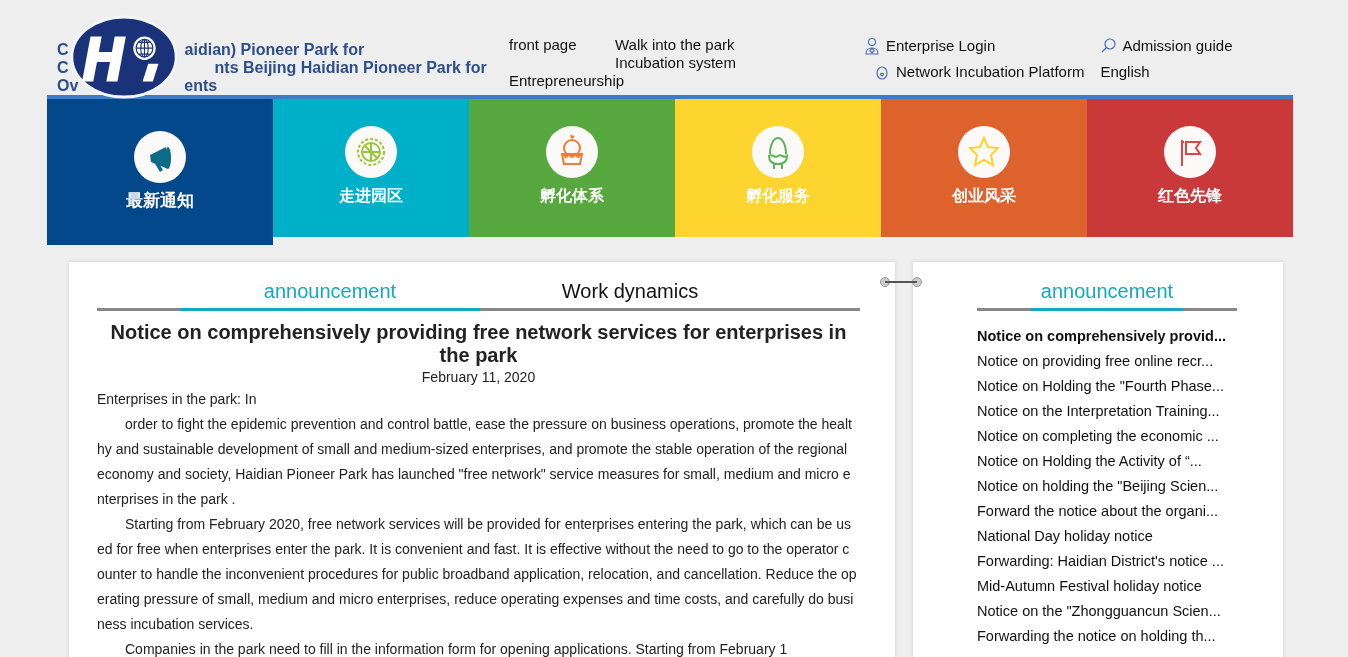  I want to click on flag-icon, so click(1190, 152).